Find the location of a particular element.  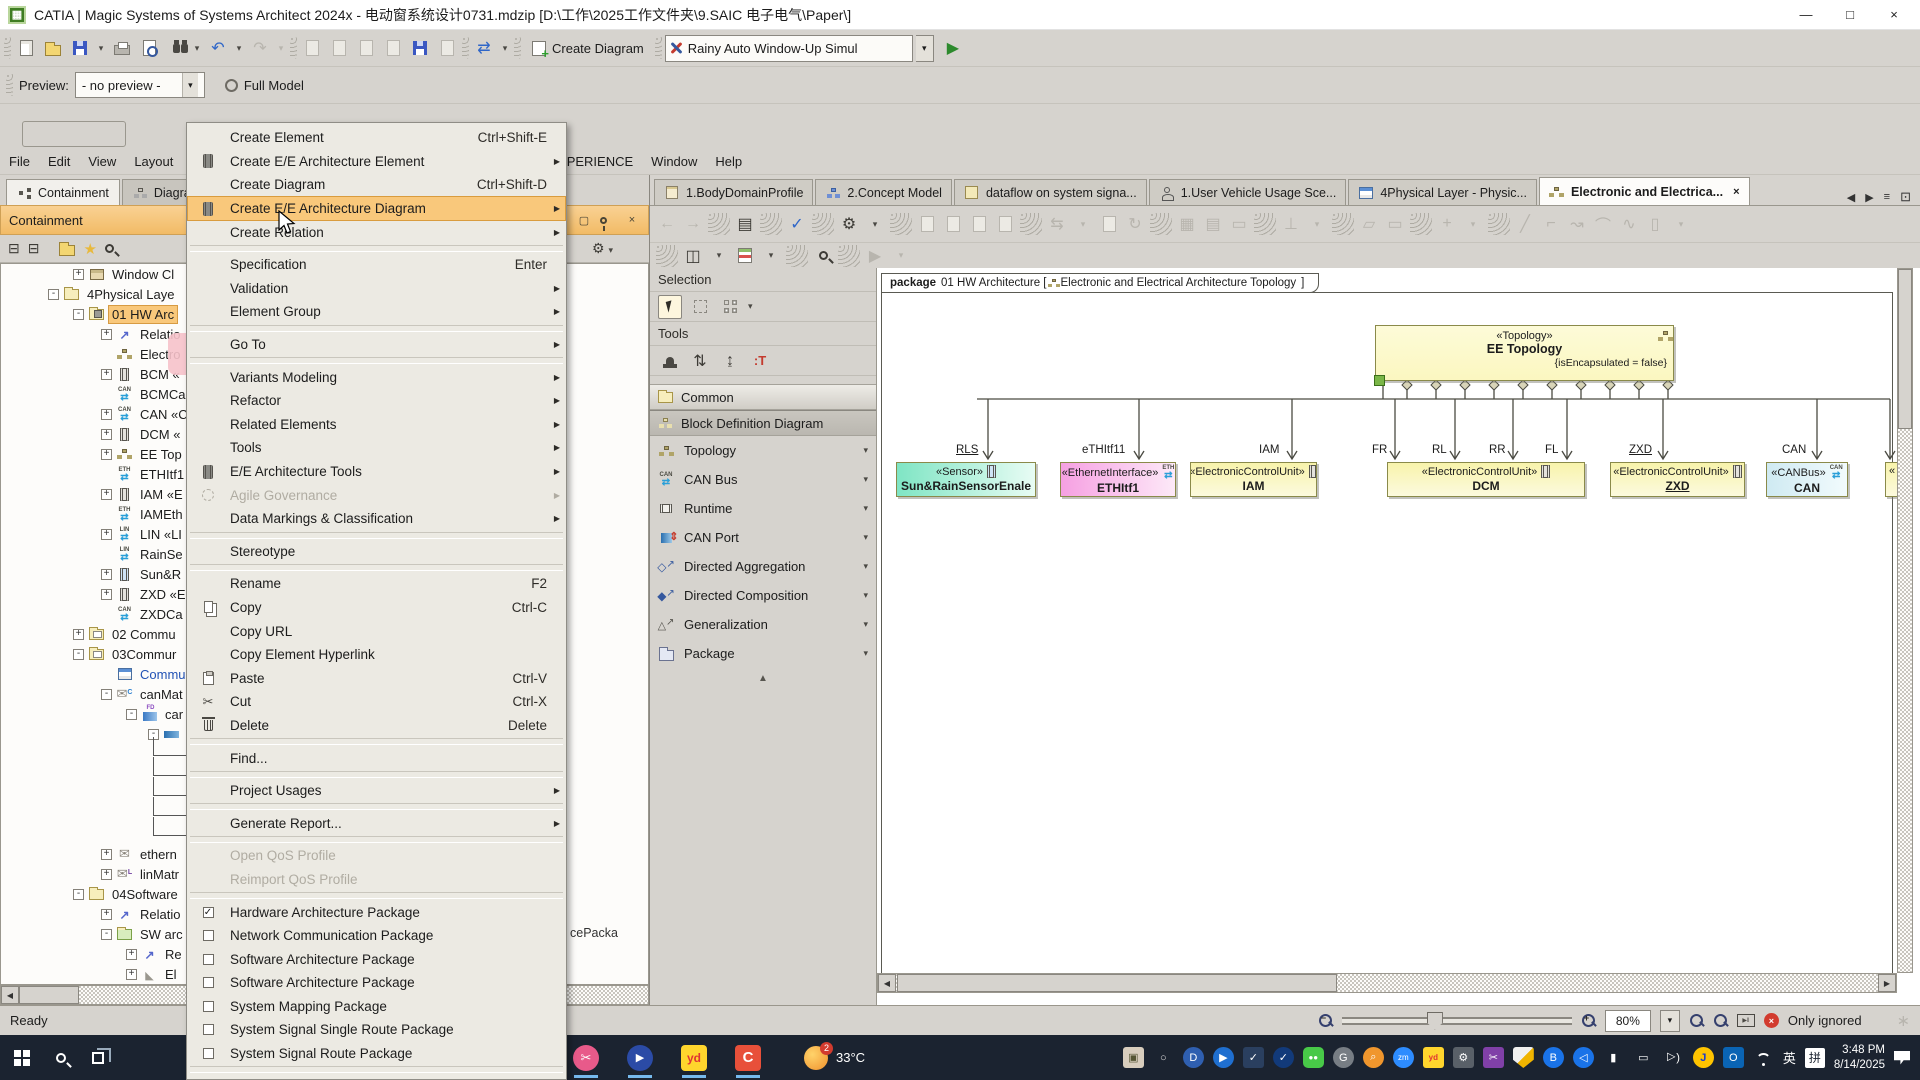

tray-defender-icon is located at coordinates (1523, 1057).